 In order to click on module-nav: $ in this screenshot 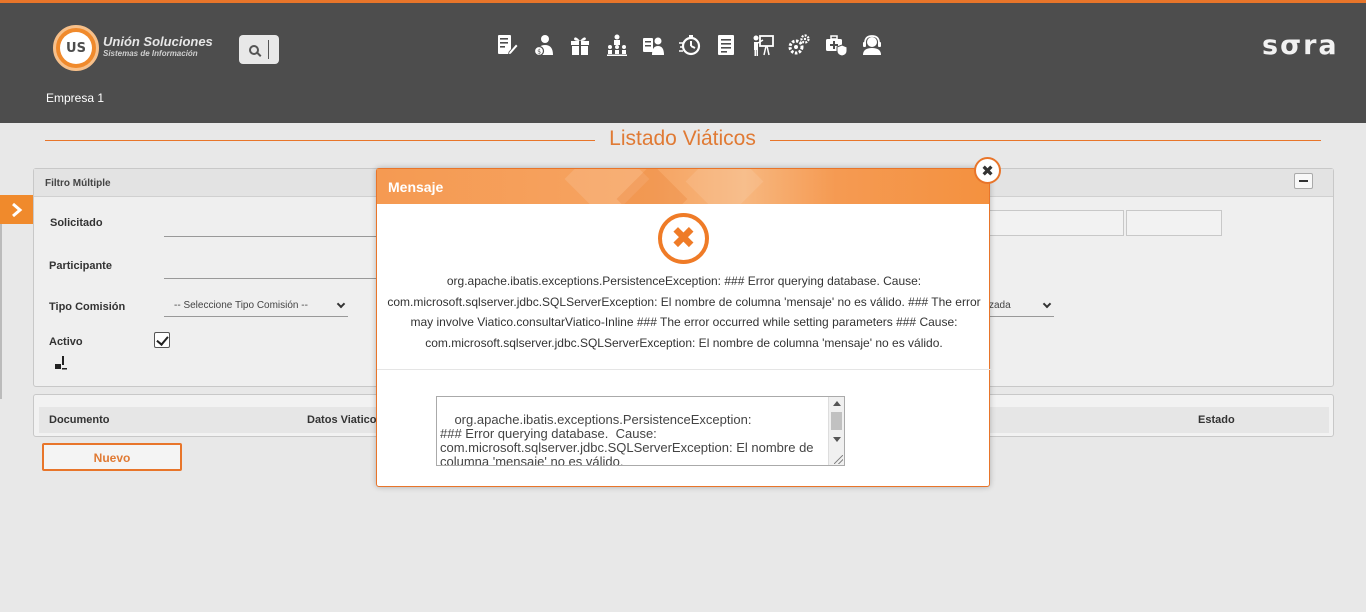, I will do `click(695, 45)`.